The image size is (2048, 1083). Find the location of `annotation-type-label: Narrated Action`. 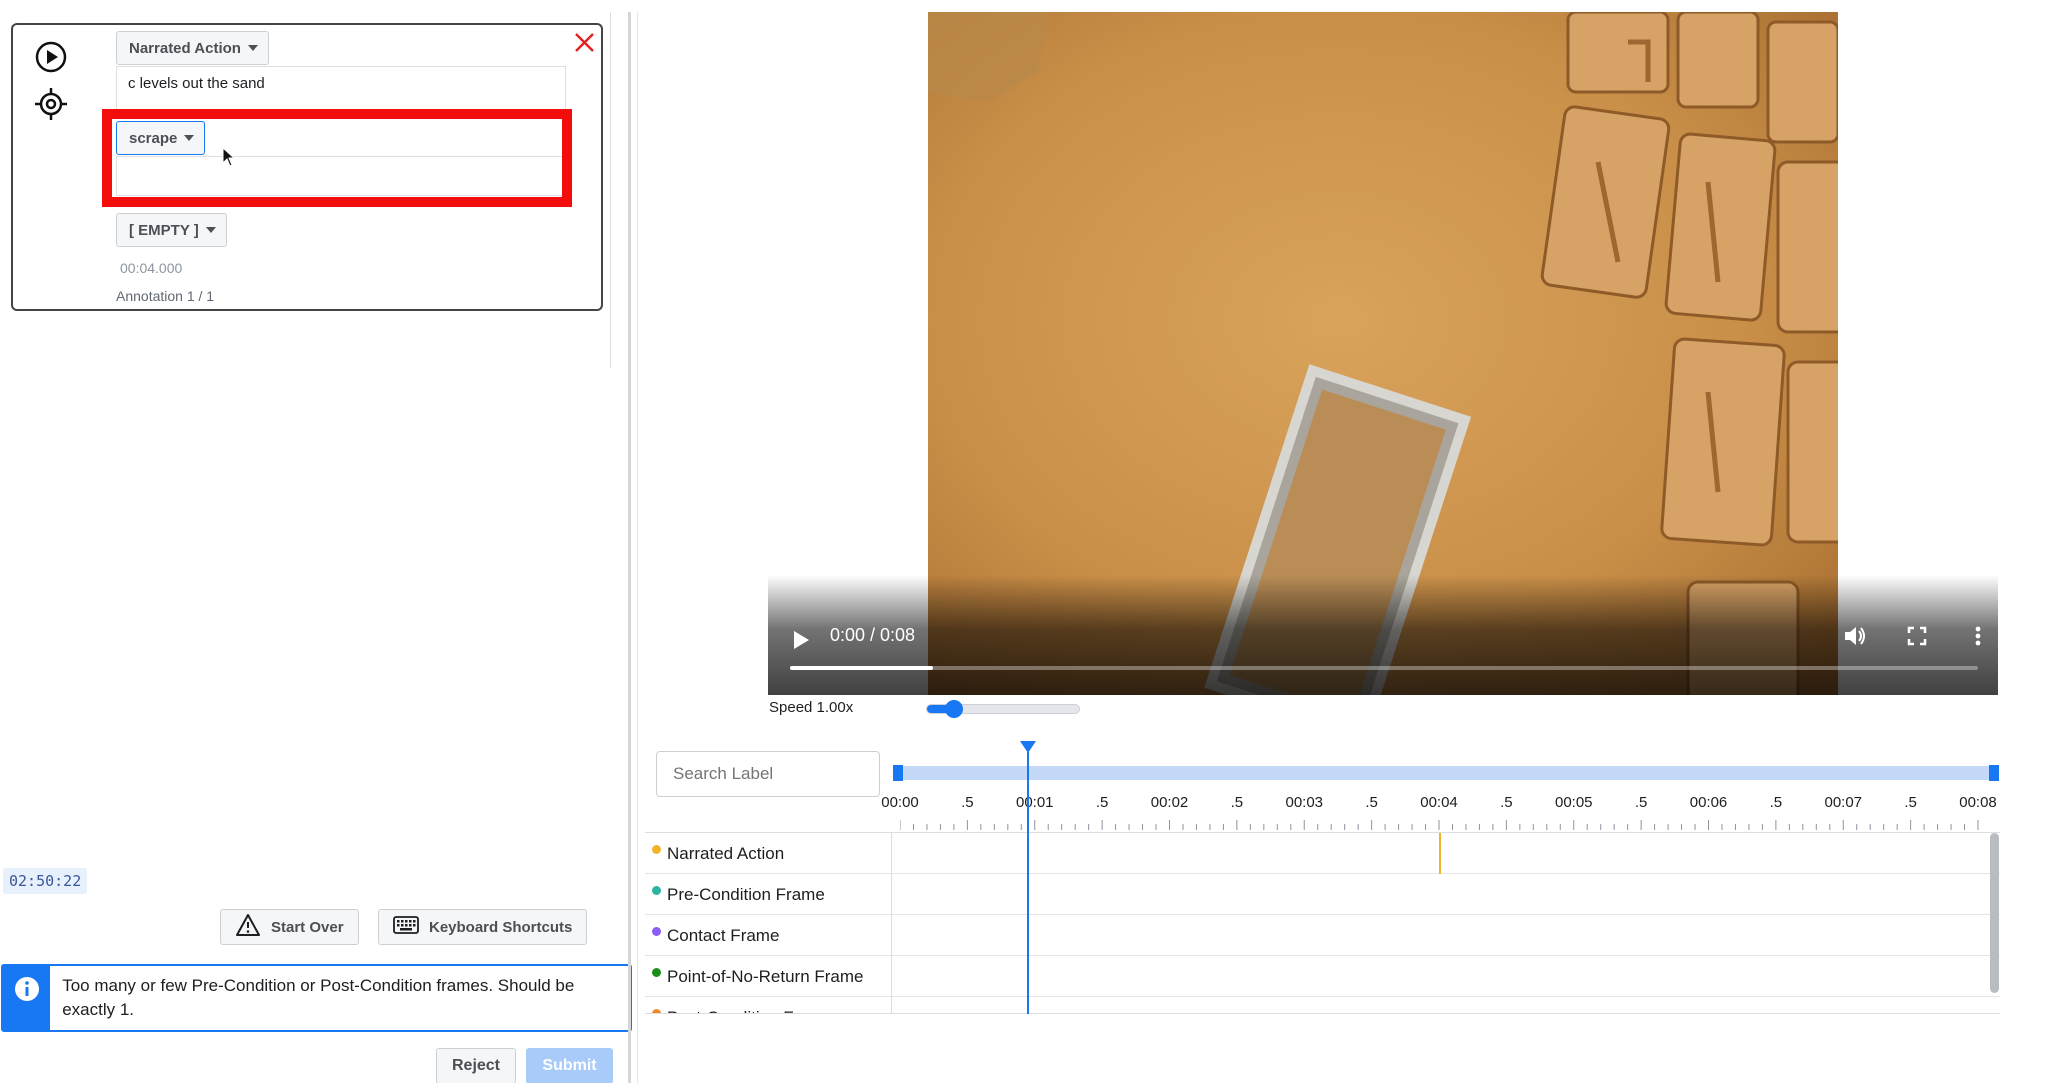

annotation-type-label: Narrated Action is located at coordinates (185, 48).